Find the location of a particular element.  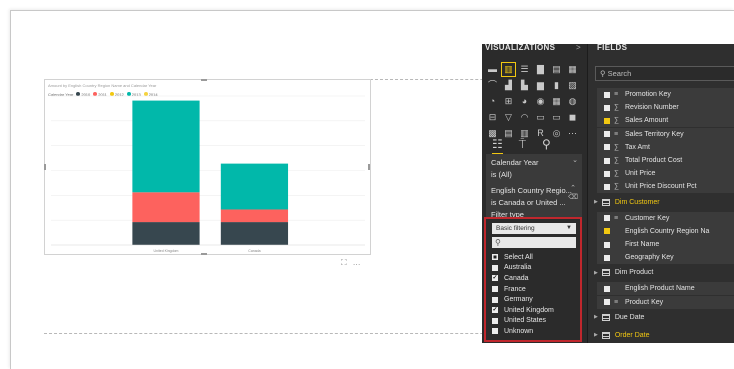

visual-type-icon: ☰ is located at coordinates (524, 69).